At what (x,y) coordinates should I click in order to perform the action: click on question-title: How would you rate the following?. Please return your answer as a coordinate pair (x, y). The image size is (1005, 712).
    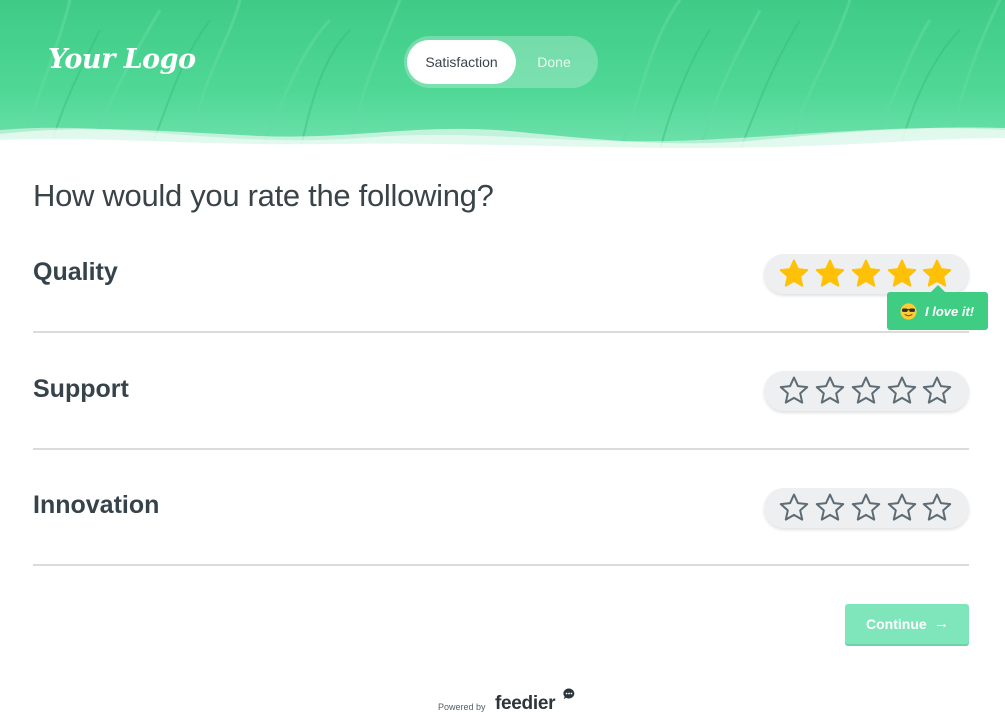
    Looking at the image, I should click on (263, 195).